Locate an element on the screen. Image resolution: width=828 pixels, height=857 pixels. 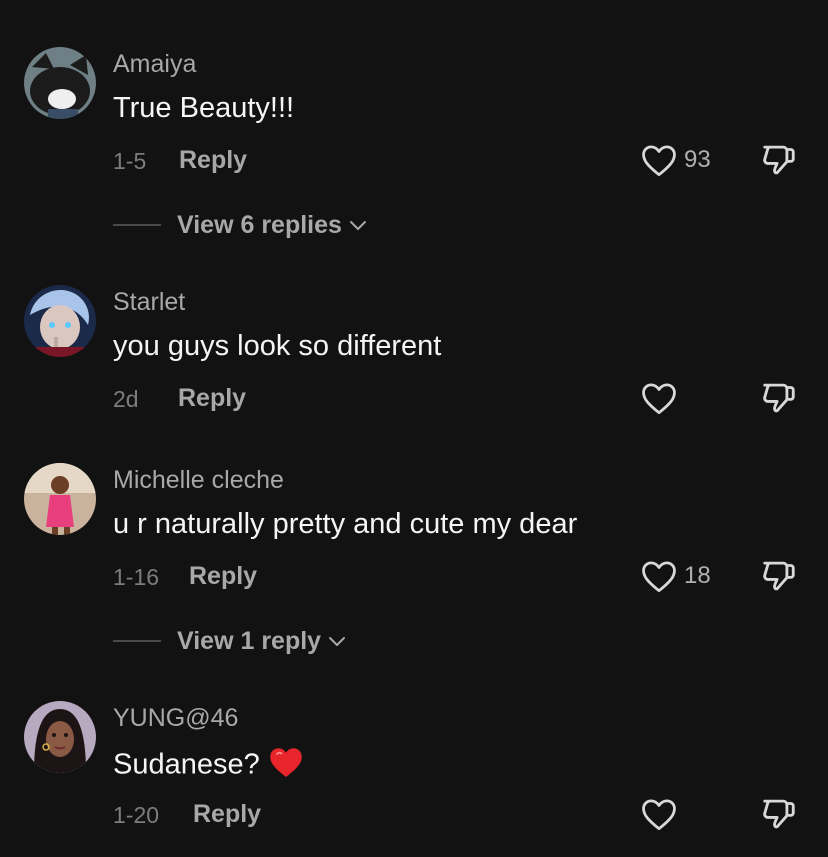
like-count: 93 is located at coordinates (697, 159).